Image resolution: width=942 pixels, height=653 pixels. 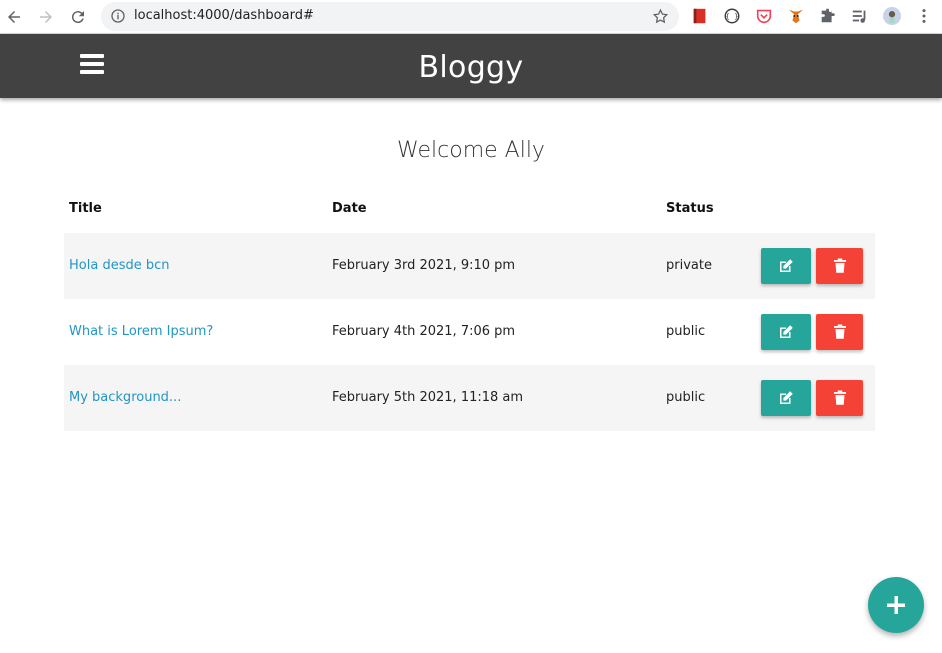 What do you see at coordinates (46, 17) in the screenshot?
I see `forward-icon` at bounding box center [46, 17].